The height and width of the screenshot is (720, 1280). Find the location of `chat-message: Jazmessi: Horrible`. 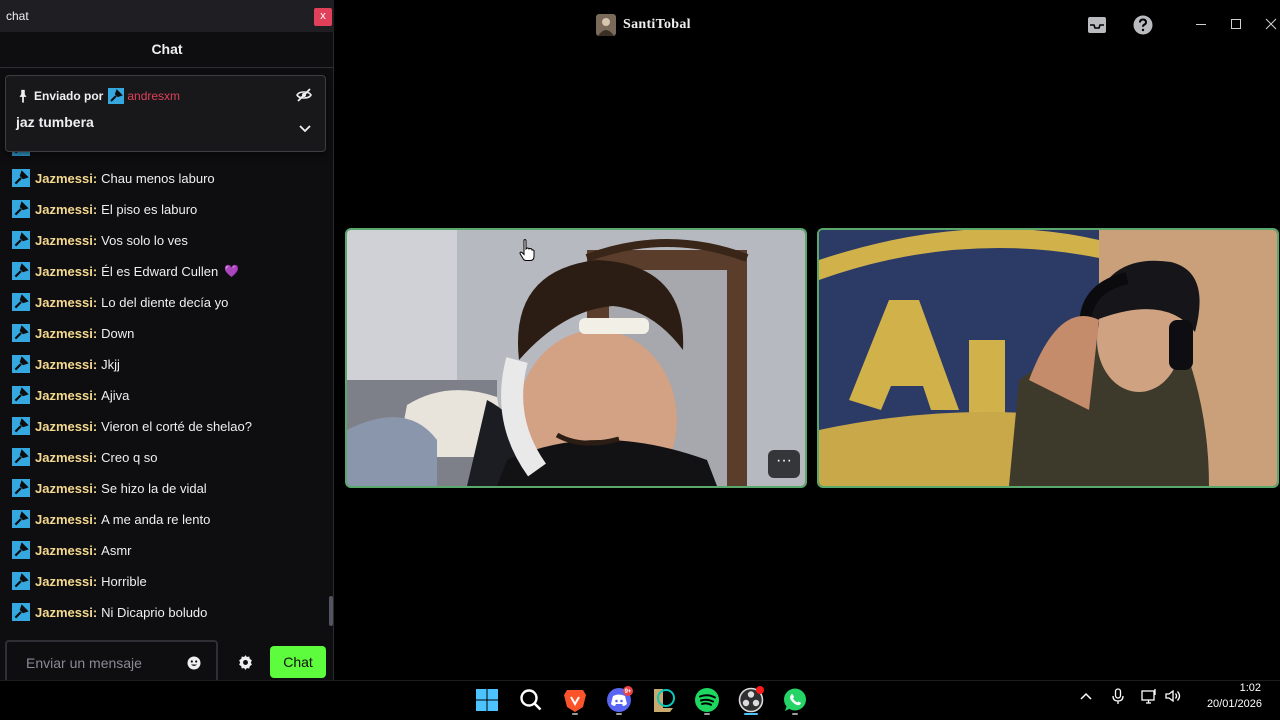

chat-message: Jazmessi: Horrible is located at coordinates (79, 581).